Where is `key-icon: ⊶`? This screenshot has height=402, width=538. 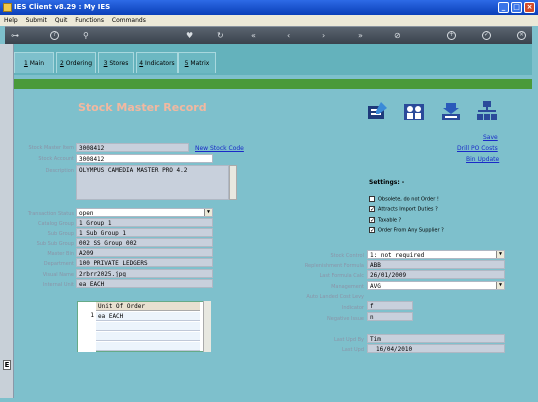
key-icon: ⊶ is located at coordinates (15, 35).